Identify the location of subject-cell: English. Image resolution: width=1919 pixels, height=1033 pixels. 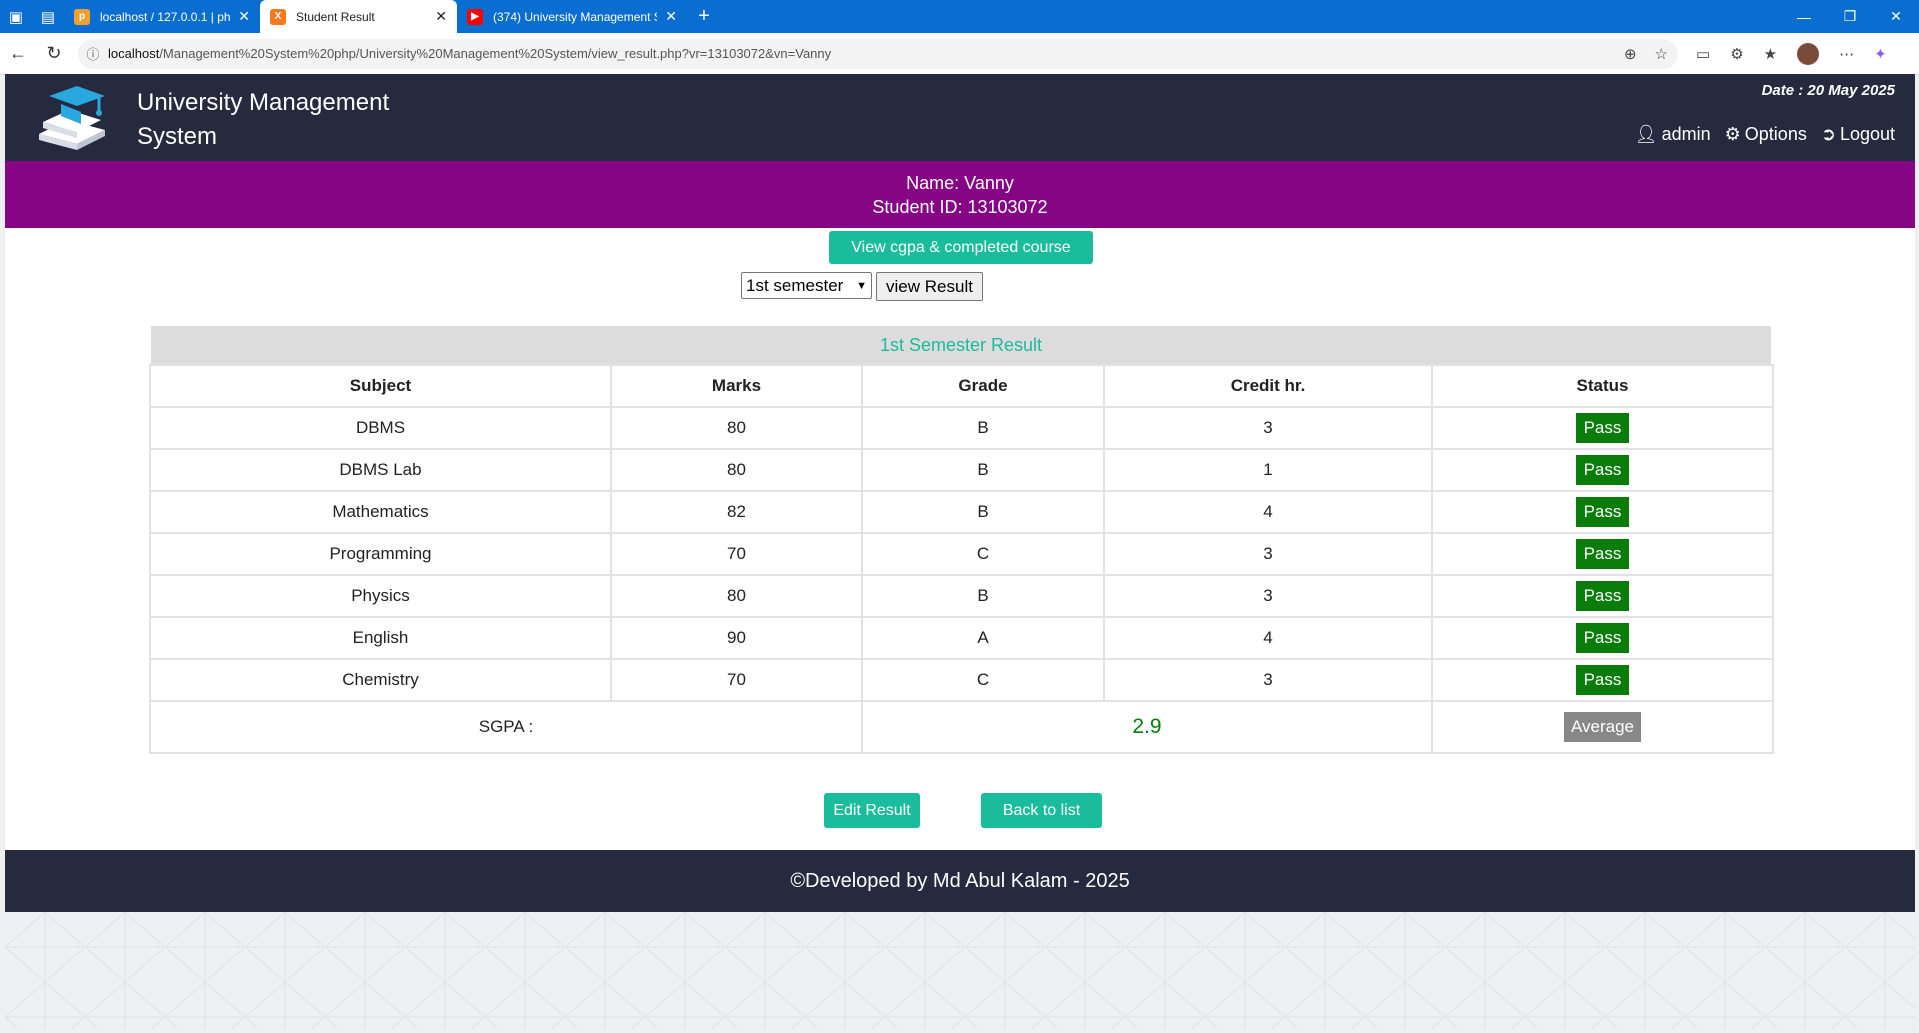
(380, 638).